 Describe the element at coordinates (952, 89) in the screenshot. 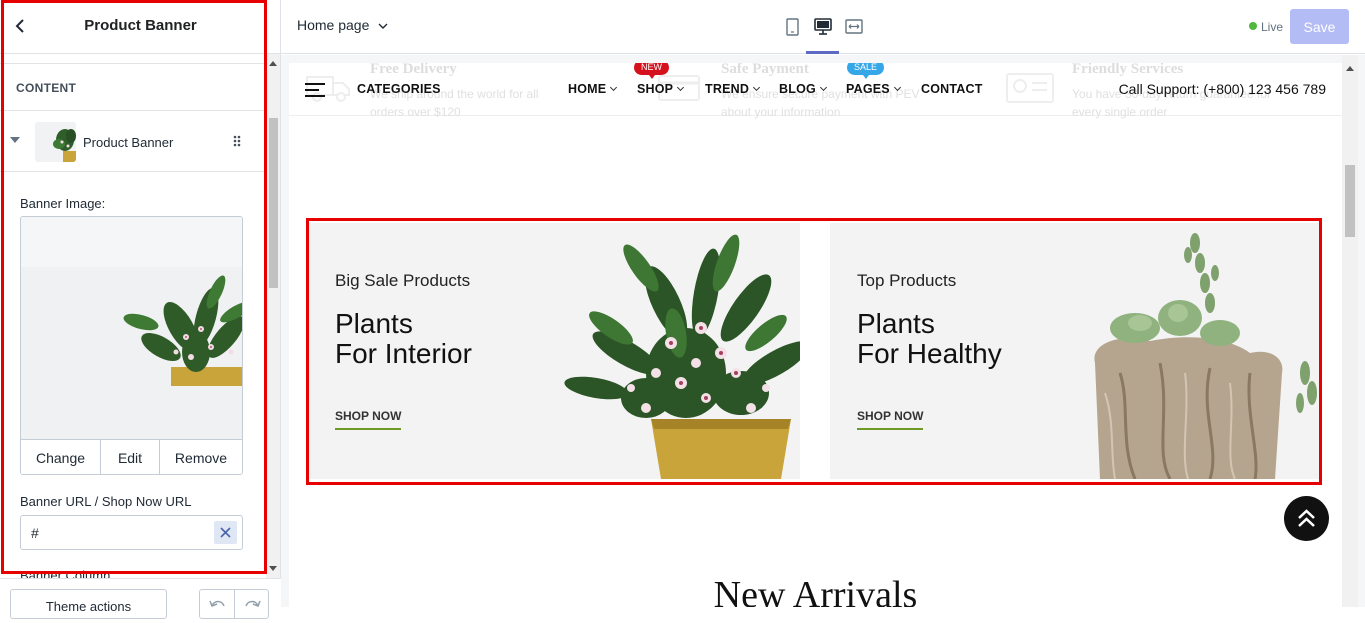

I see `nav-item-contact: CONTACT` at that location.